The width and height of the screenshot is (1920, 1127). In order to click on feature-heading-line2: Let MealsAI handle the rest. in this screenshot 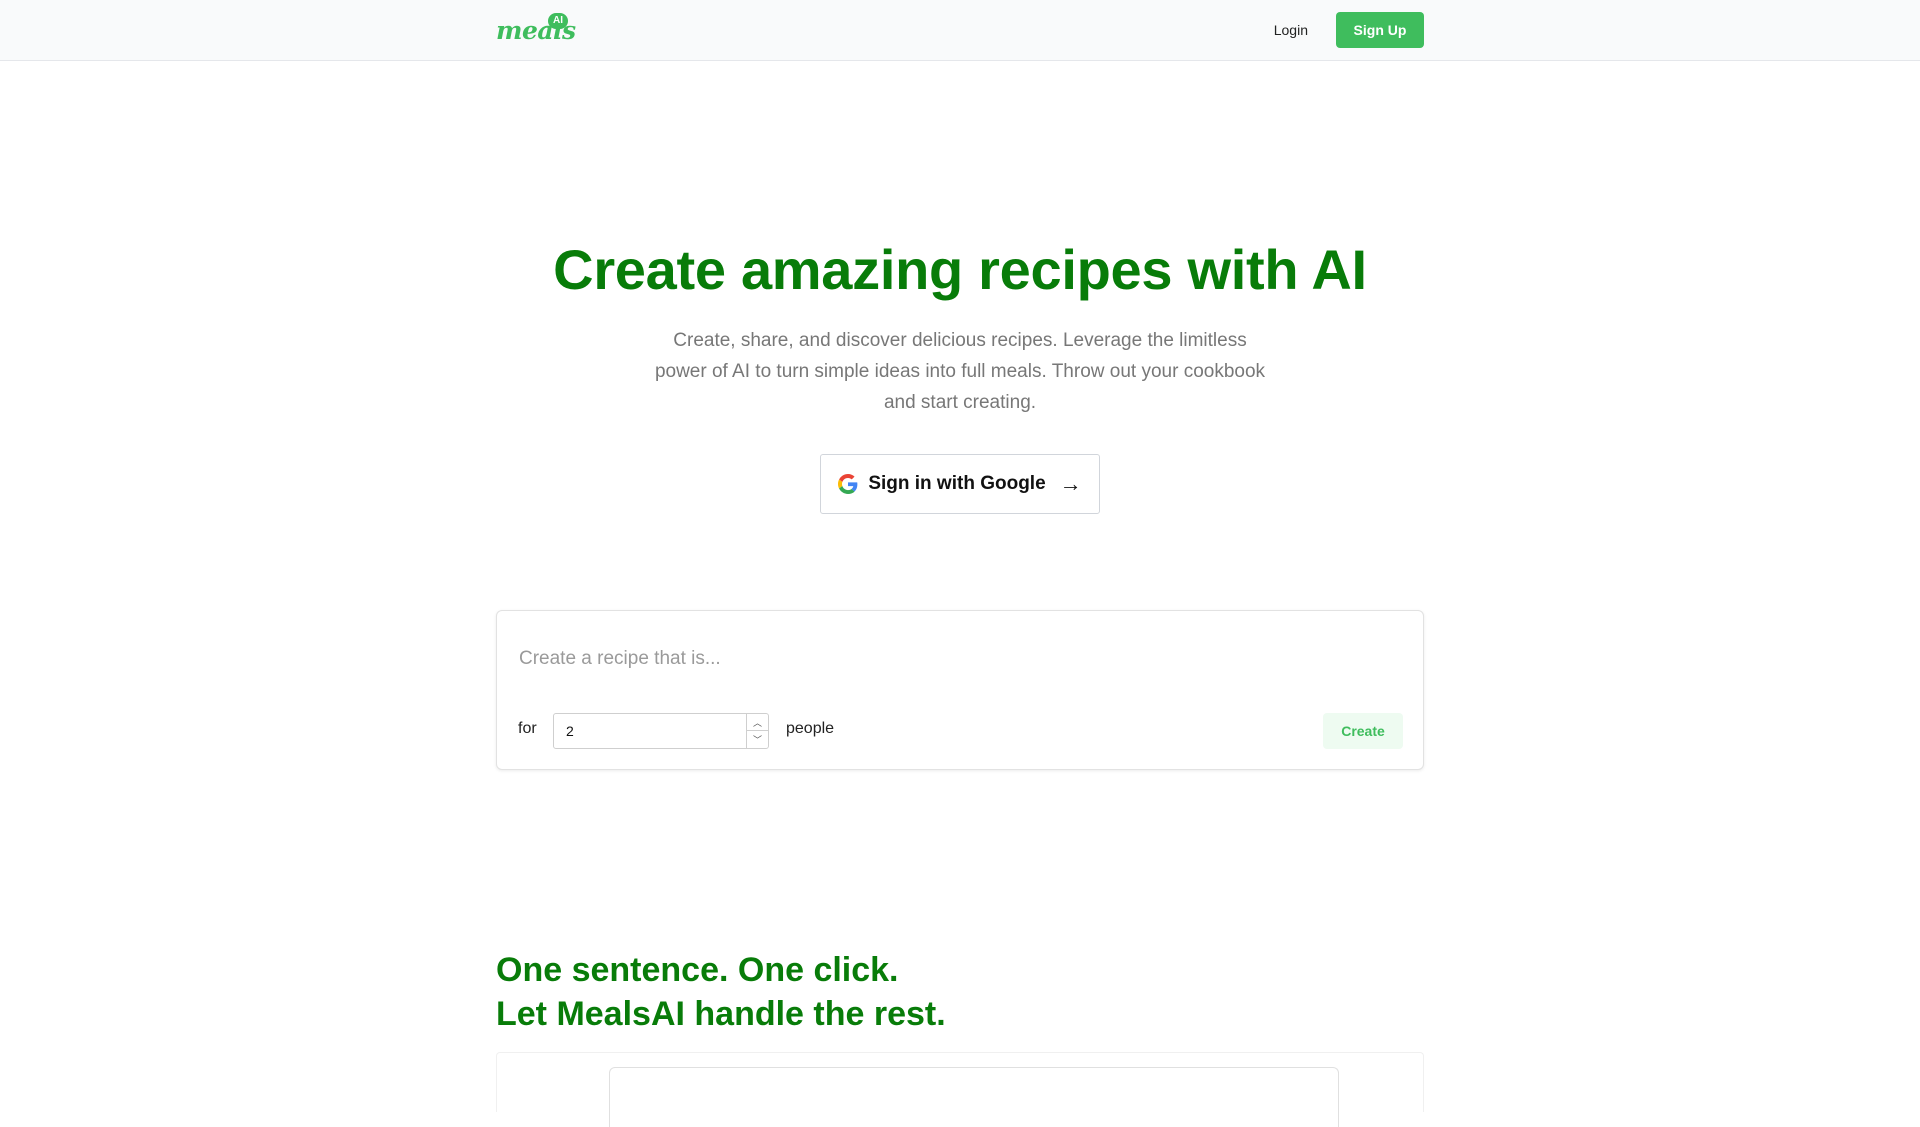, I will do `click(721, 1014)`.